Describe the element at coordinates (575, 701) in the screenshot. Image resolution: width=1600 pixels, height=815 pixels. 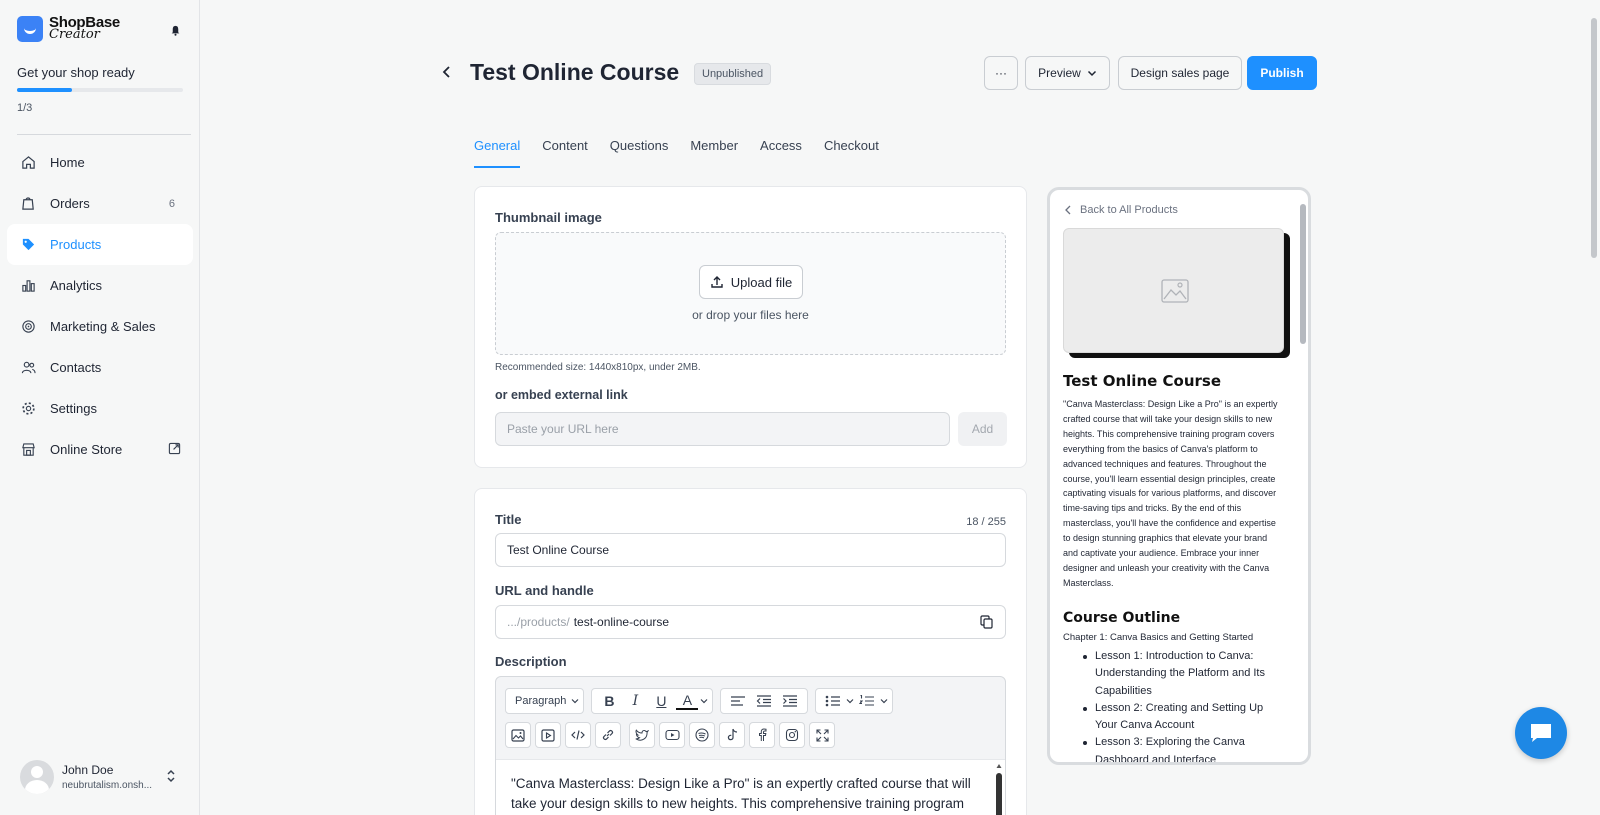
I see `chevron-down-icon` at that location.